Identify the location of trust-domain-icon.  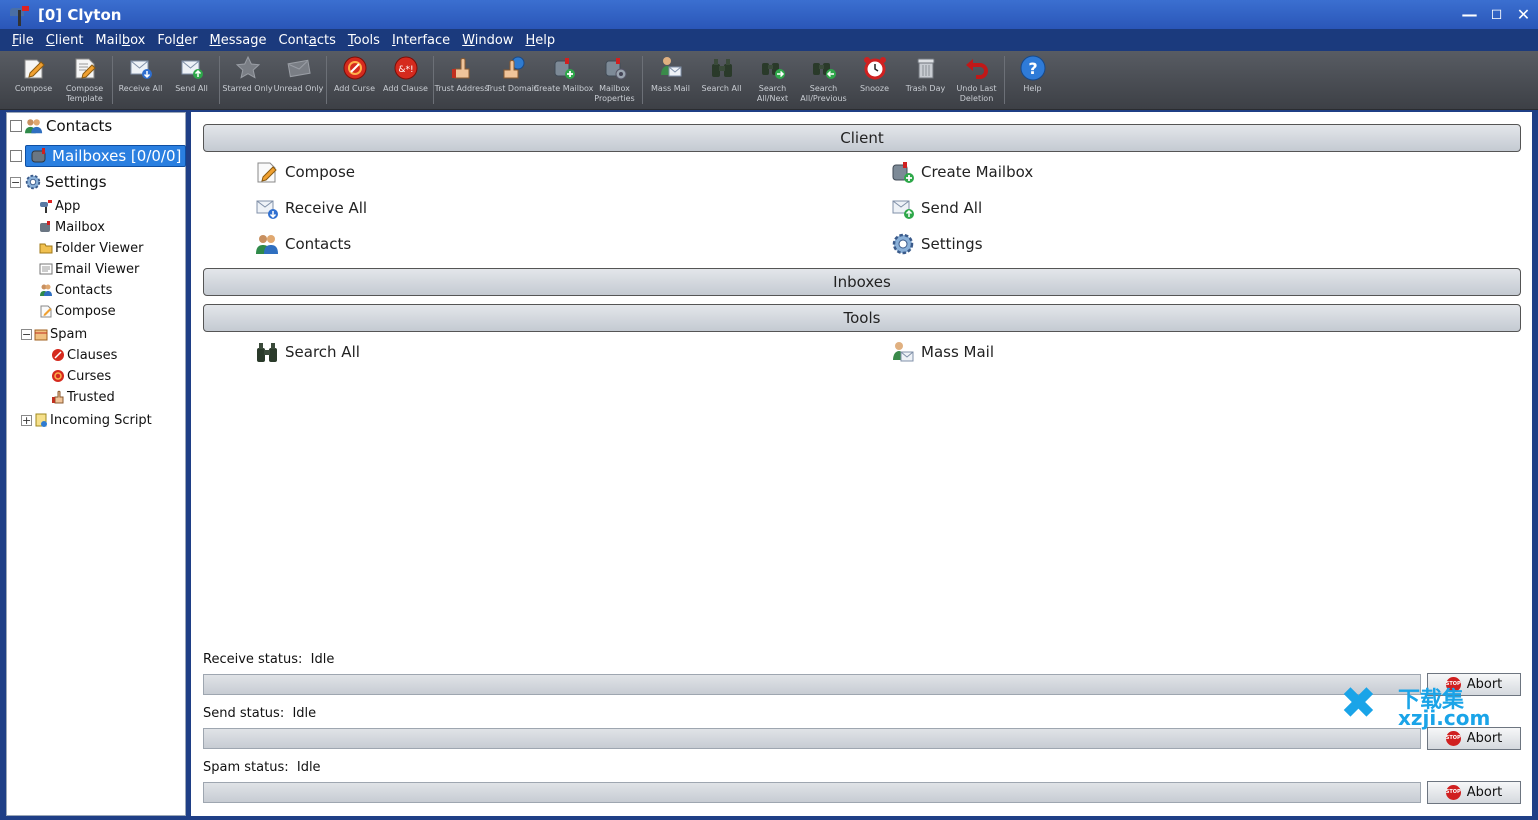
(513, 68).